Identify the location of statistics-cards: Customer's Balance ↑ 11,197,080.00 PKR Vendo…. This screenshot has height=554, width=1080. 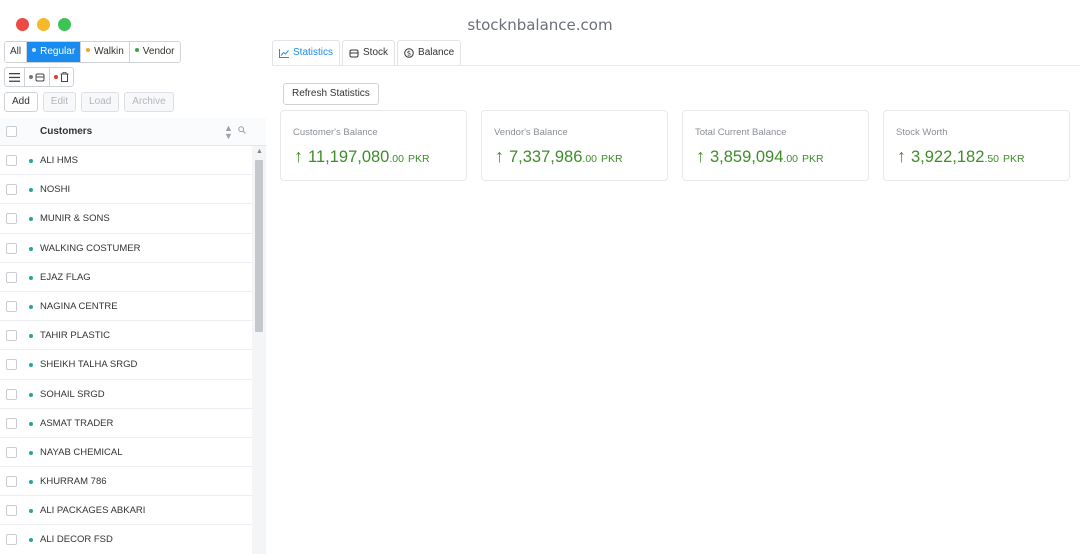
(675, 145).